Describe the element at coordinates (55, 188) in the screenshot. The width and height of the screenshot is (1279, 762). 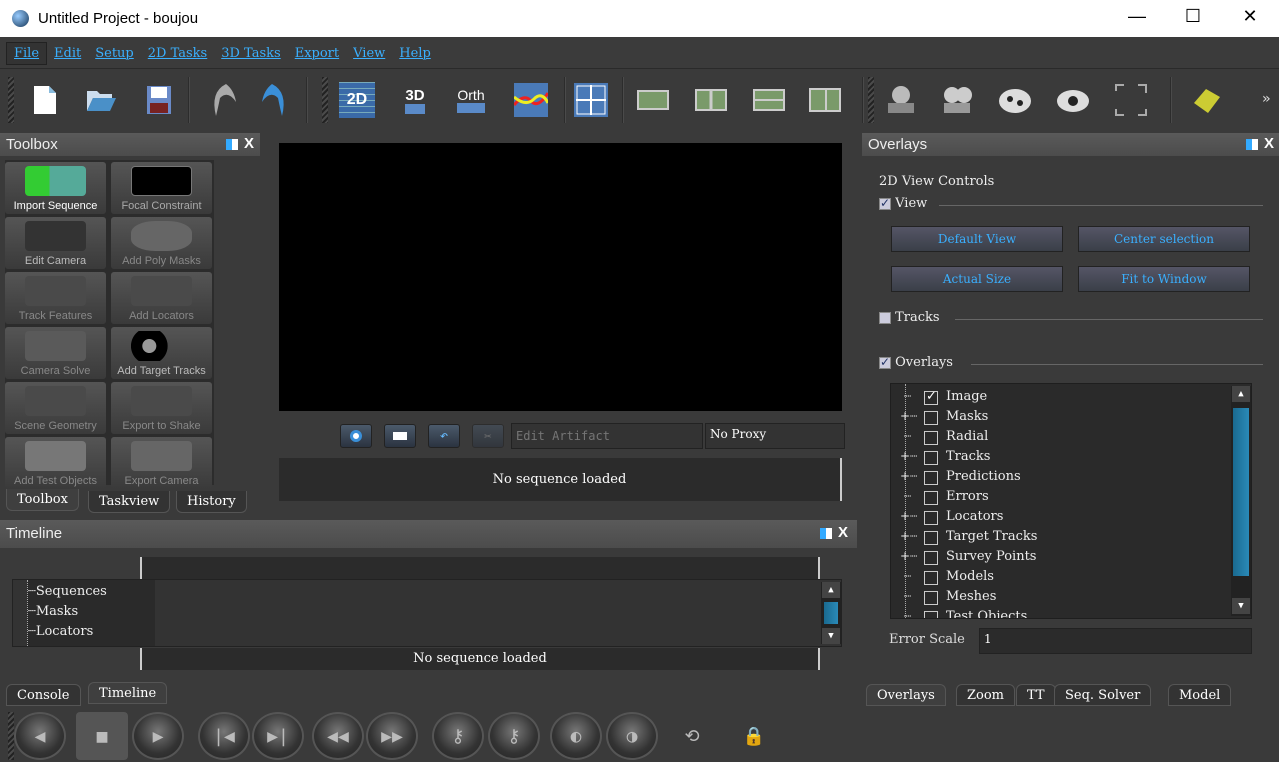
I see `tool-import-sequence: Import Sequence` at that location.